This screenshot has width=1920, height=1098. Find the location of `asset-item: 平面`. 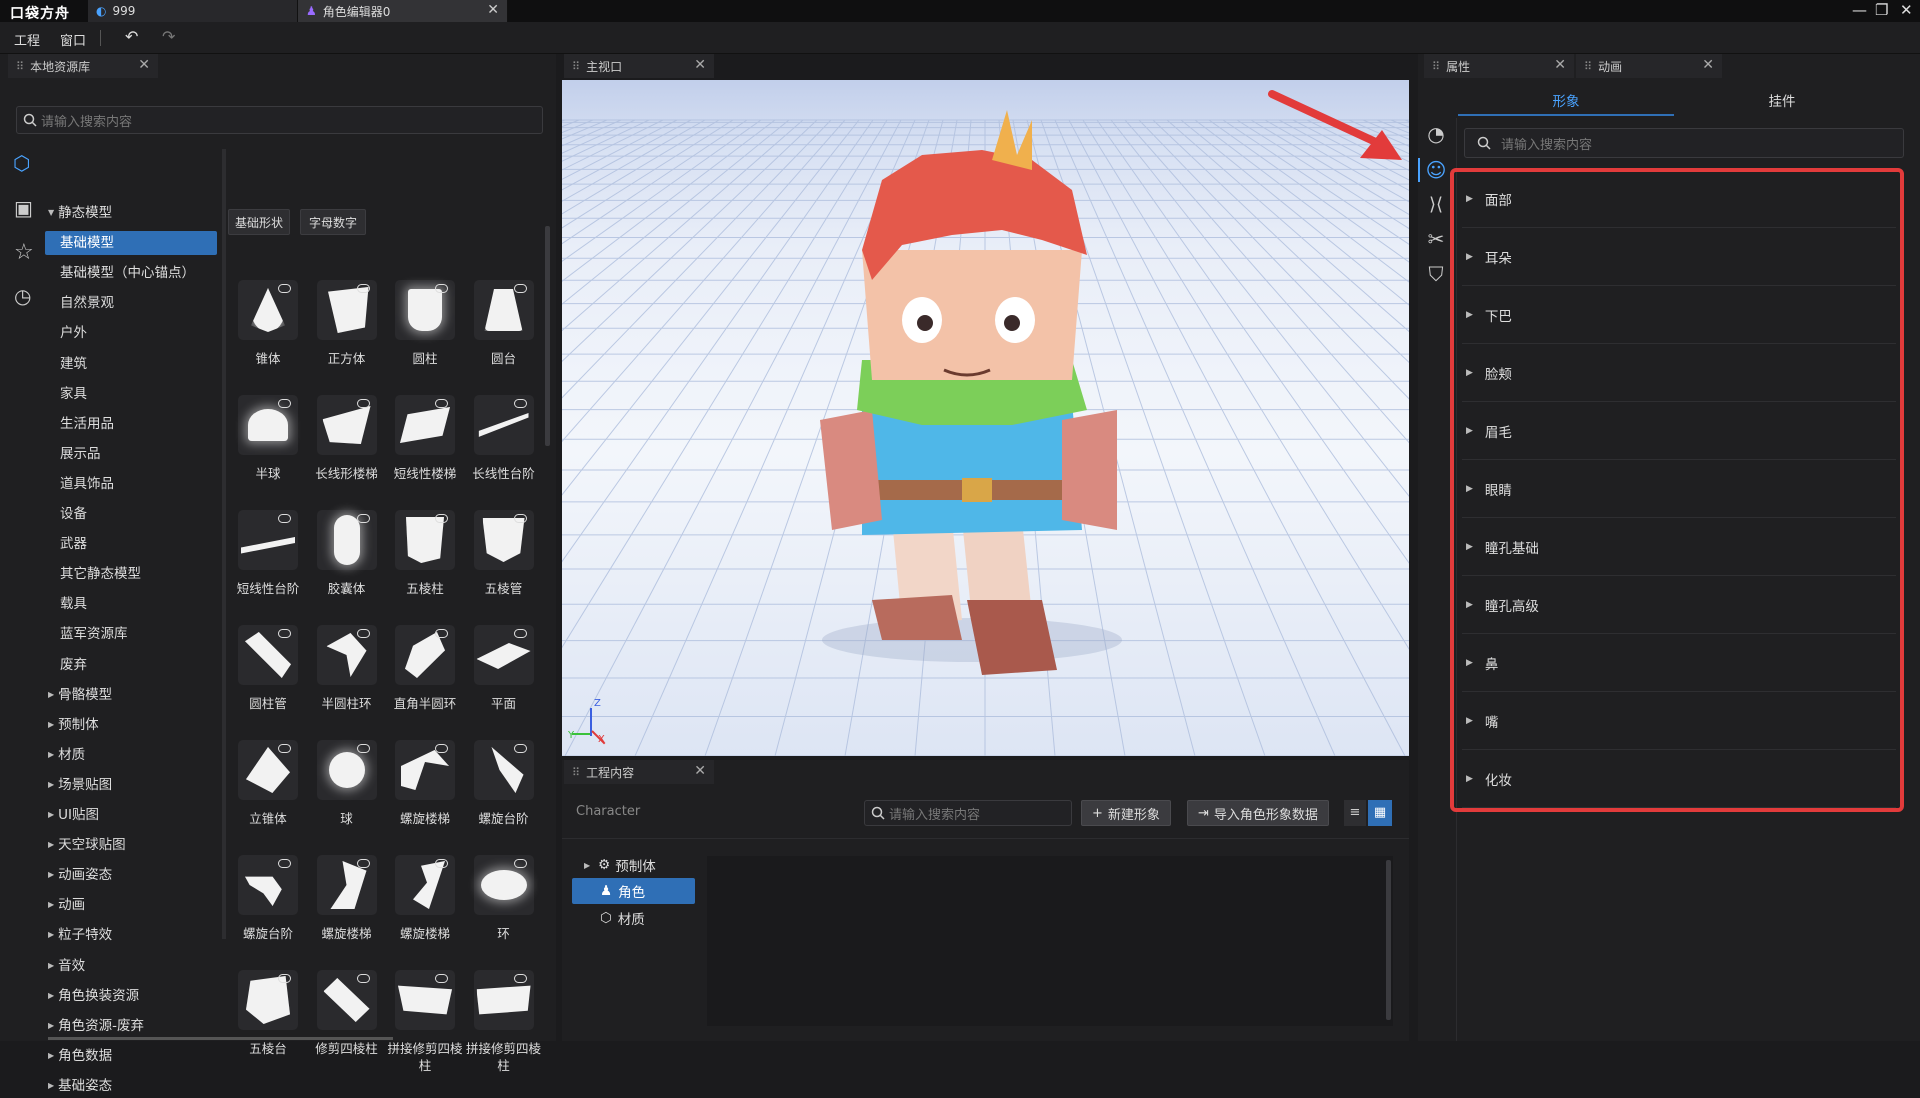

asset-item: 平面 is located at coordinates (504, 668).